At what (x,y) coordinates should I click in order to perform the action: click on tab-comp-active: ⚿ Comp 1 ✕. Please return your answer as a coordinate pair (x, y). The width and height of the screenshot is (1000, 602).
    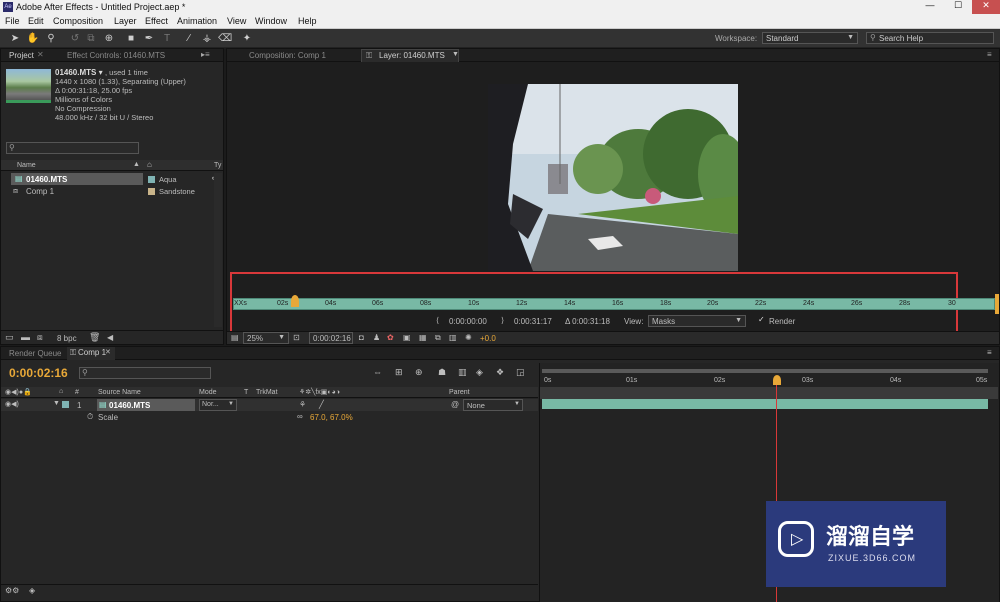
    Looking at the image, I should click on (91, 353).